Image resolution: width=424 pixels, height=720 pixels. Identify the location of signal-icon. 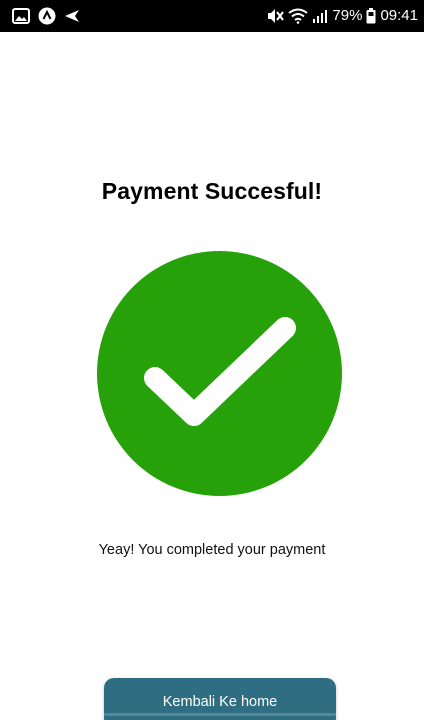
(320, 16).